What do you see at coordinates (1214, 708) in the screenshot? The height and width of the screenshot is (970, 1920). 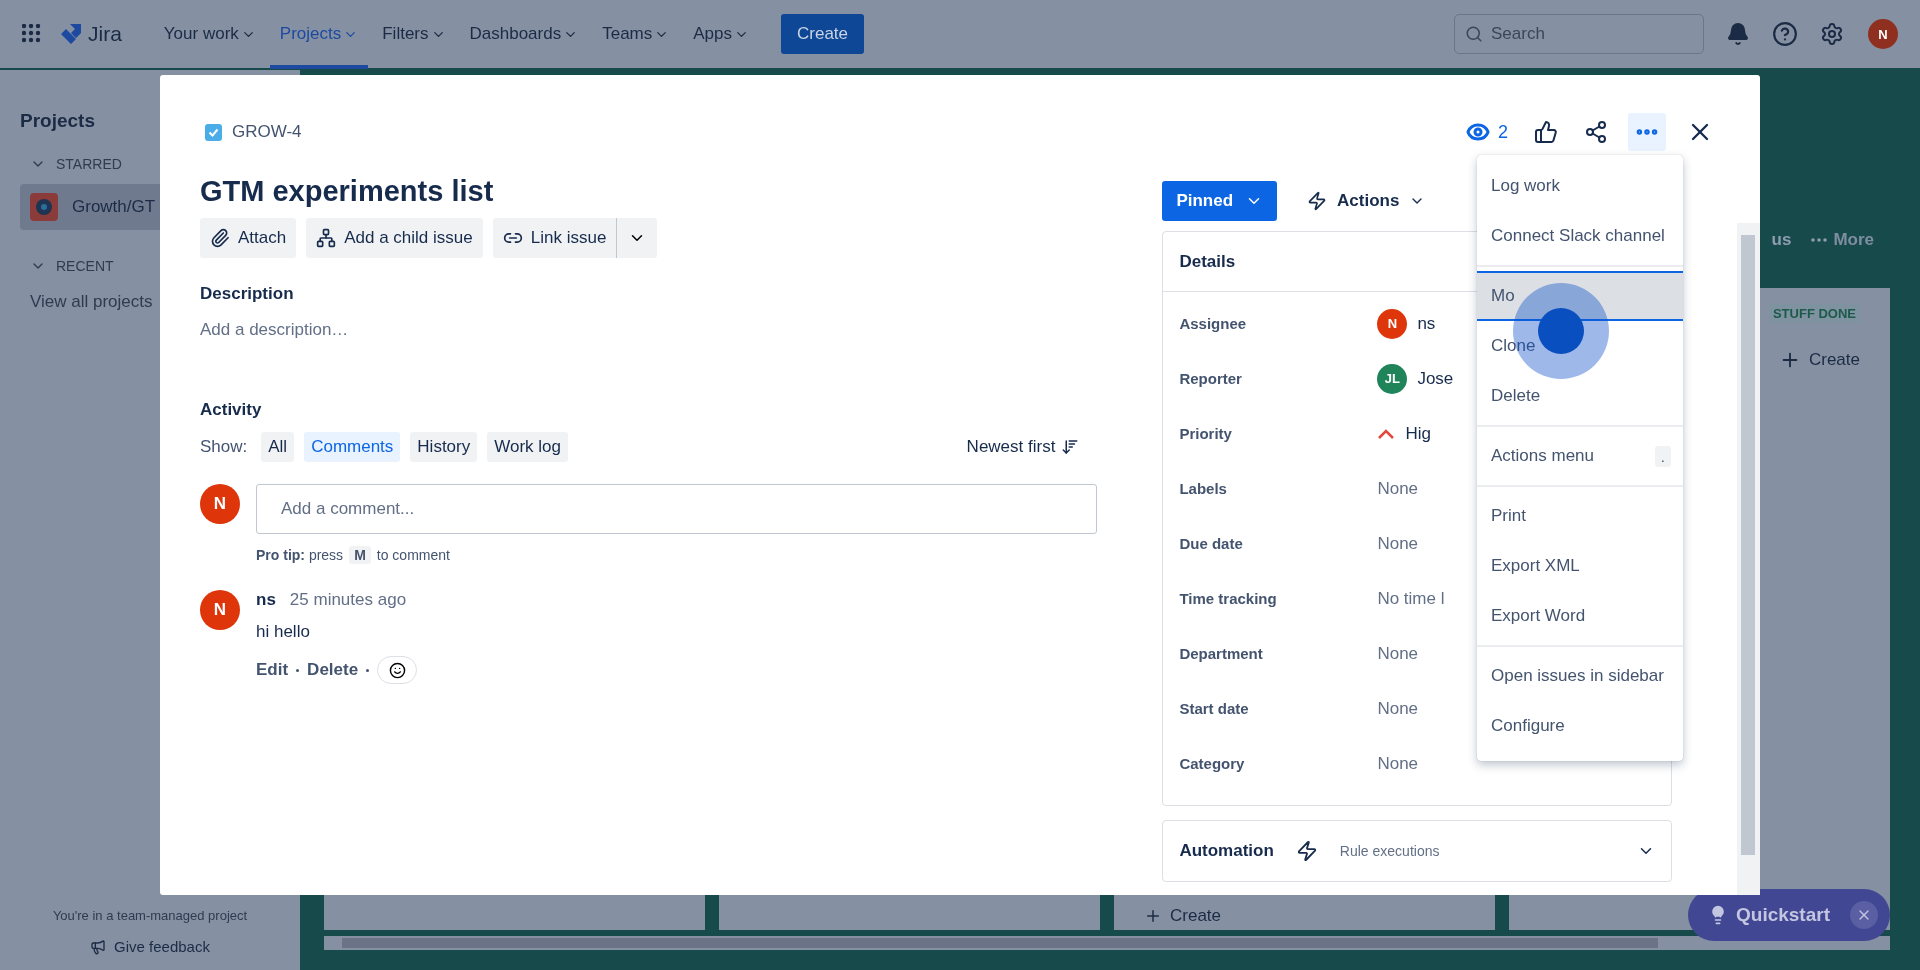 I see `field-label: Start date` at bounding box center [1214, 708].